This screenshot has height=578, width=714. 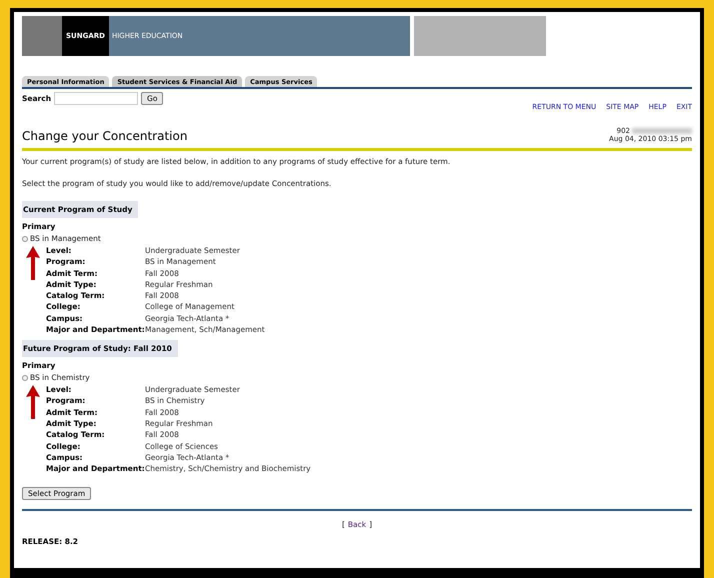 What do you see at coordinates (42, 36) in the screenshot?
I see `photo-placeholder` at bounding box center [42, 36].